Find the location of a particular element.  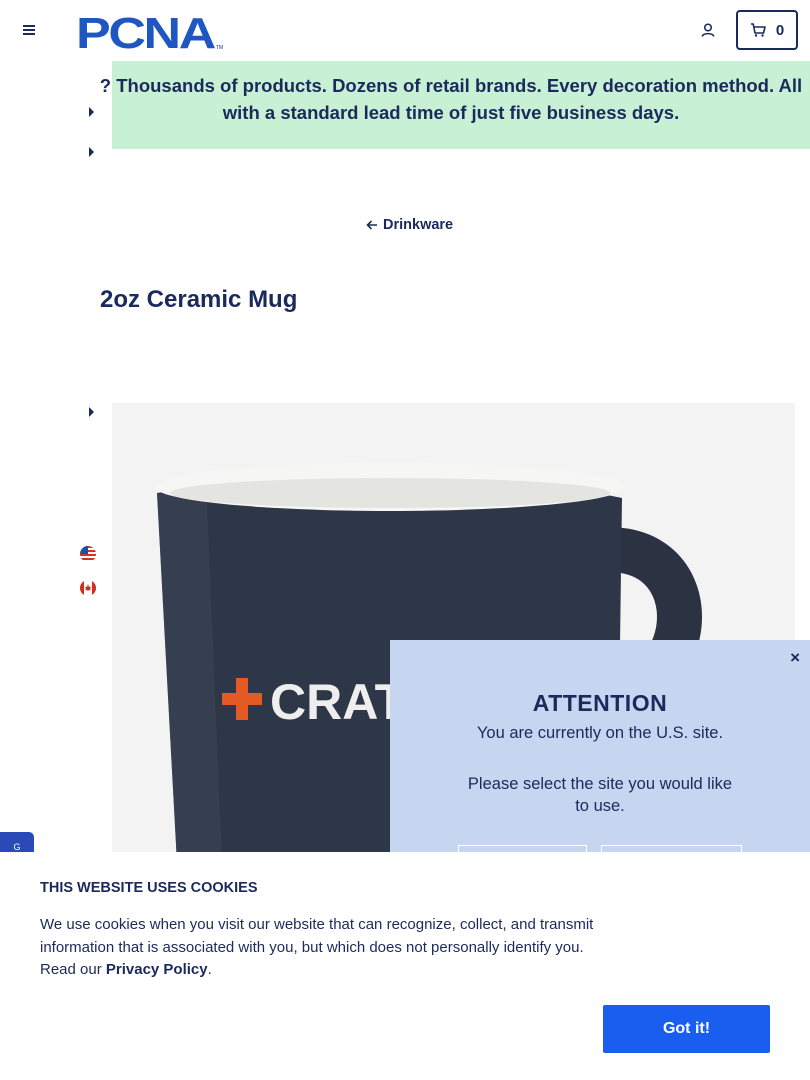

mug-logo-text: CRAT is located at coordinates (337, 702).